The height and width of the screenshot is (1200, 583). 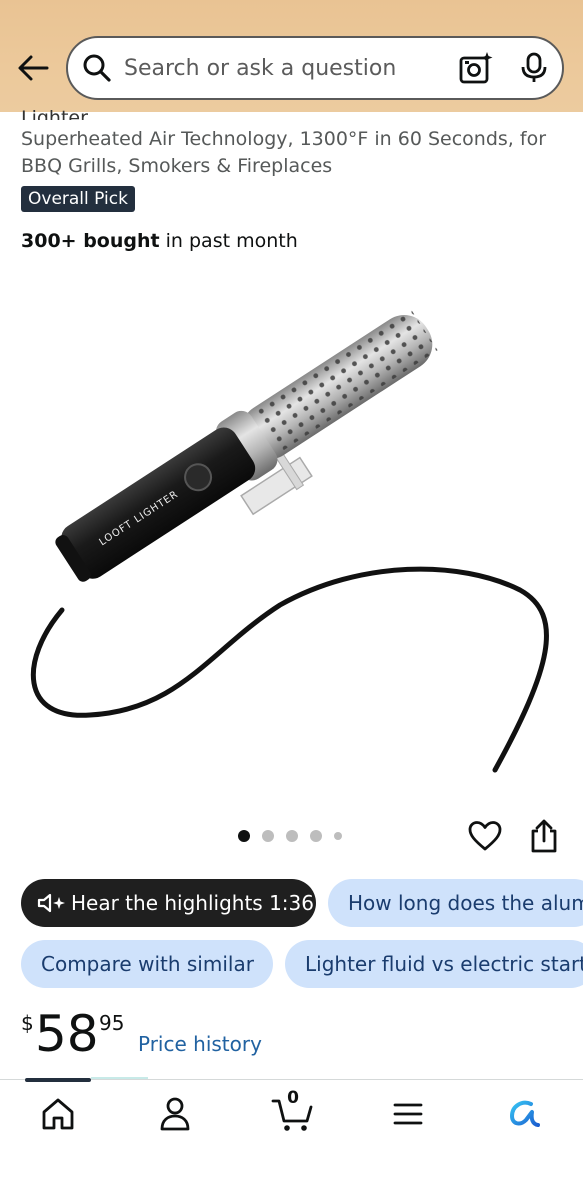 What do you see at coordinates (476, 68) in the screenshot?
I see `camera-search-icon` at bounding box center [476, 68].